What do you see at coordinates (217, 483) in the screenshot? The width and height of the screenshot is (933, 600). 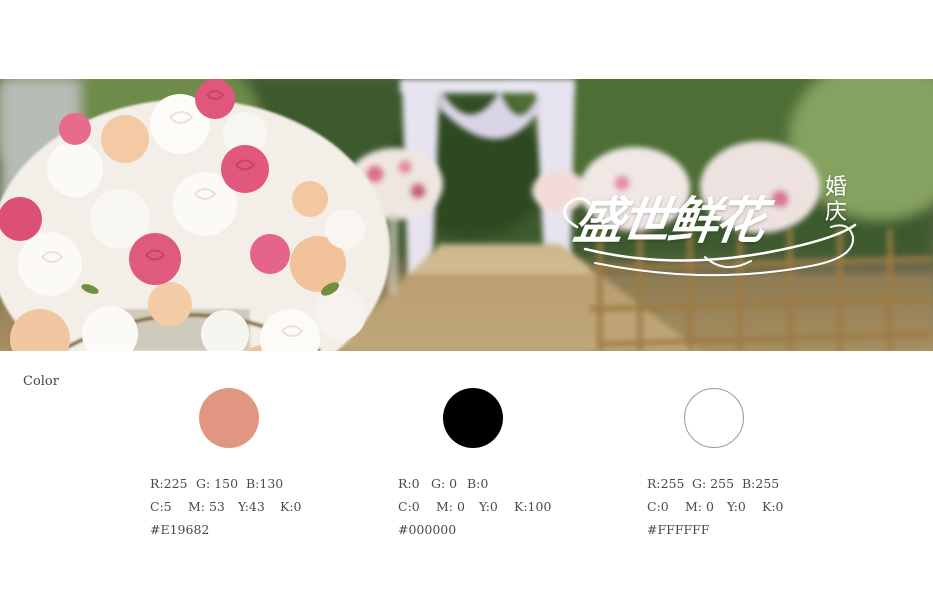 I see `rgb-g: G: 150` at bounding box center [217, 483].